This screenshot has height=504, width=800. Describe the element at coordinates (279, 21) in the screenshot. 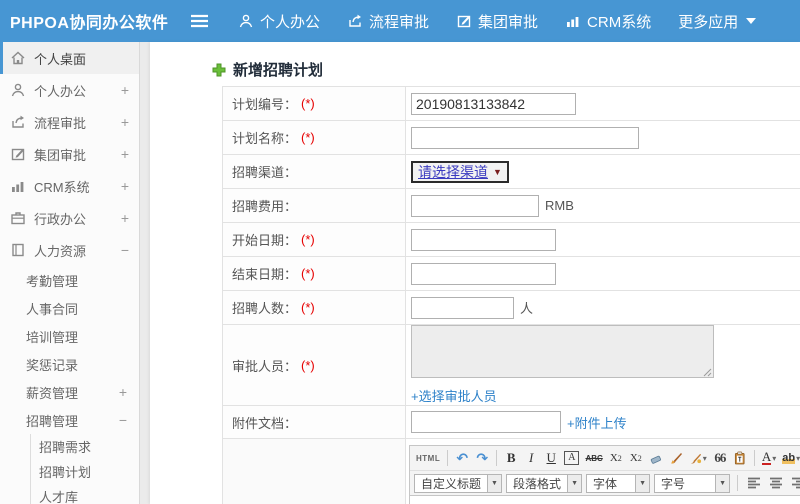

I see `nav-item-personal-office: 个人办公` at that location.